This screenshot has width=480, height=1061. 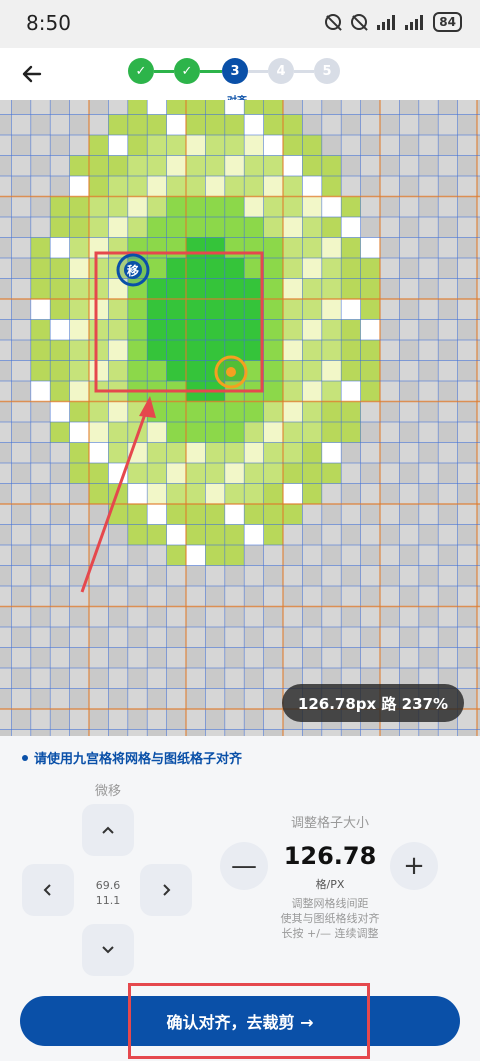 I want to click on resize-handle, so click(x=231, y=372).